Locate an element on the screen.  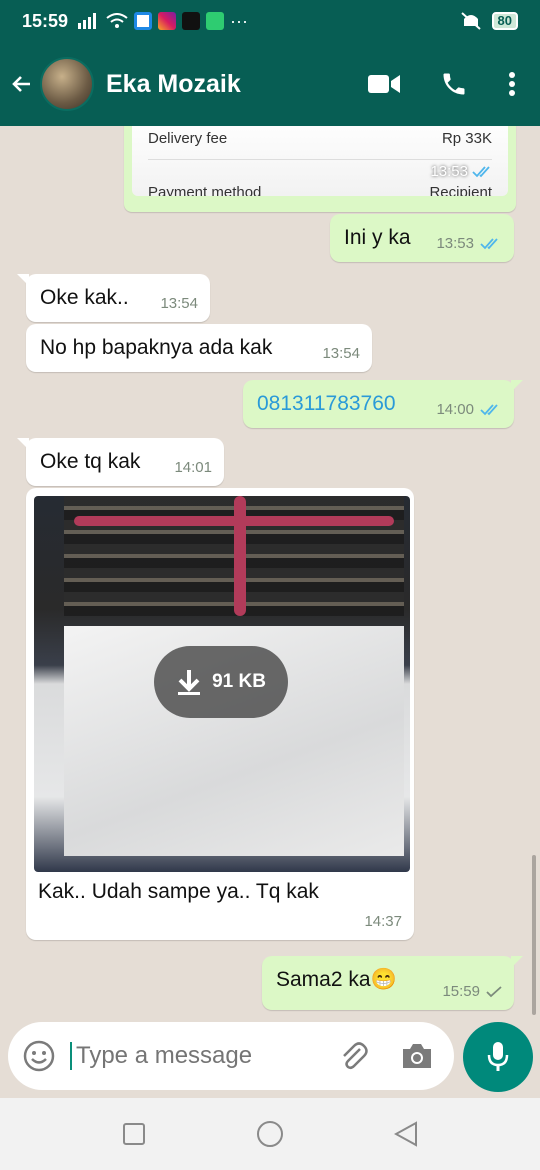
receipt-value: Recipient is located at coordinates (460, 190).